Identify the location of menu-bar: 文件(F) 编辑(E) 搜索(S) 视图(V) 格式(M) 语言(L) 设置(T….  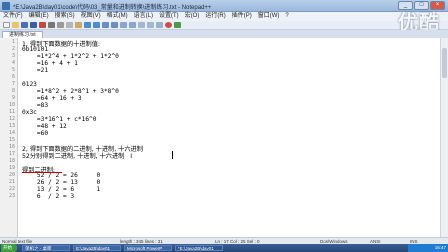
(224, 16).